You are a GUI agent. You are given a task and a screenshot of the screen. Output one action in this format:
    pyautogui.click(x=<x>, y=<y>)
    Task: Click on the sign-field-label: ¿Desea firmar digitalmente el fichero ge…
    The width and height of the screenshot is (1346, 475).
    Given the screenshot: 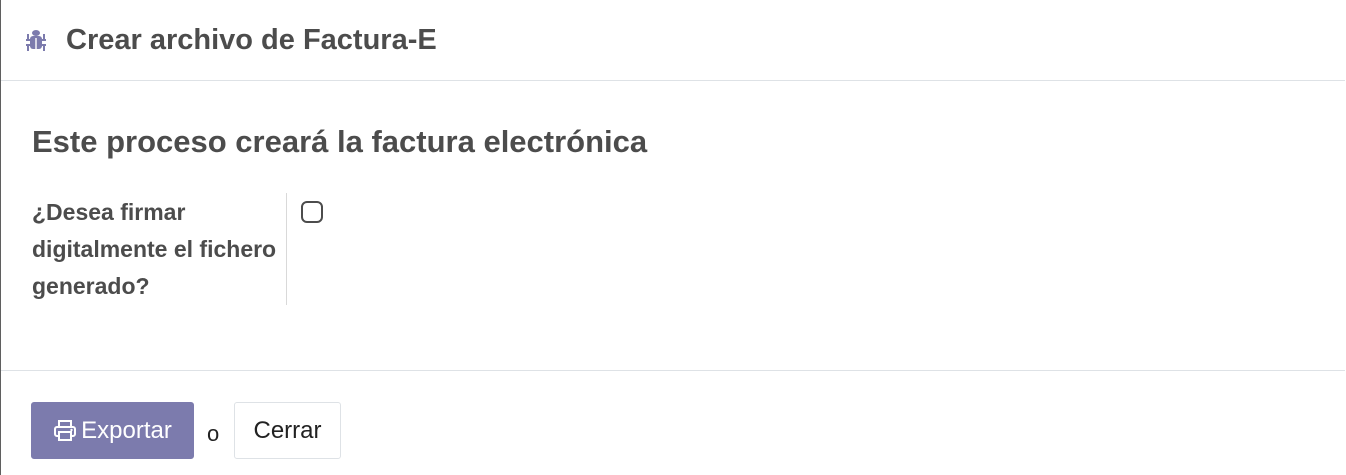 What is the action you would take?
    pyautogui.click(x=154, y=249)
    